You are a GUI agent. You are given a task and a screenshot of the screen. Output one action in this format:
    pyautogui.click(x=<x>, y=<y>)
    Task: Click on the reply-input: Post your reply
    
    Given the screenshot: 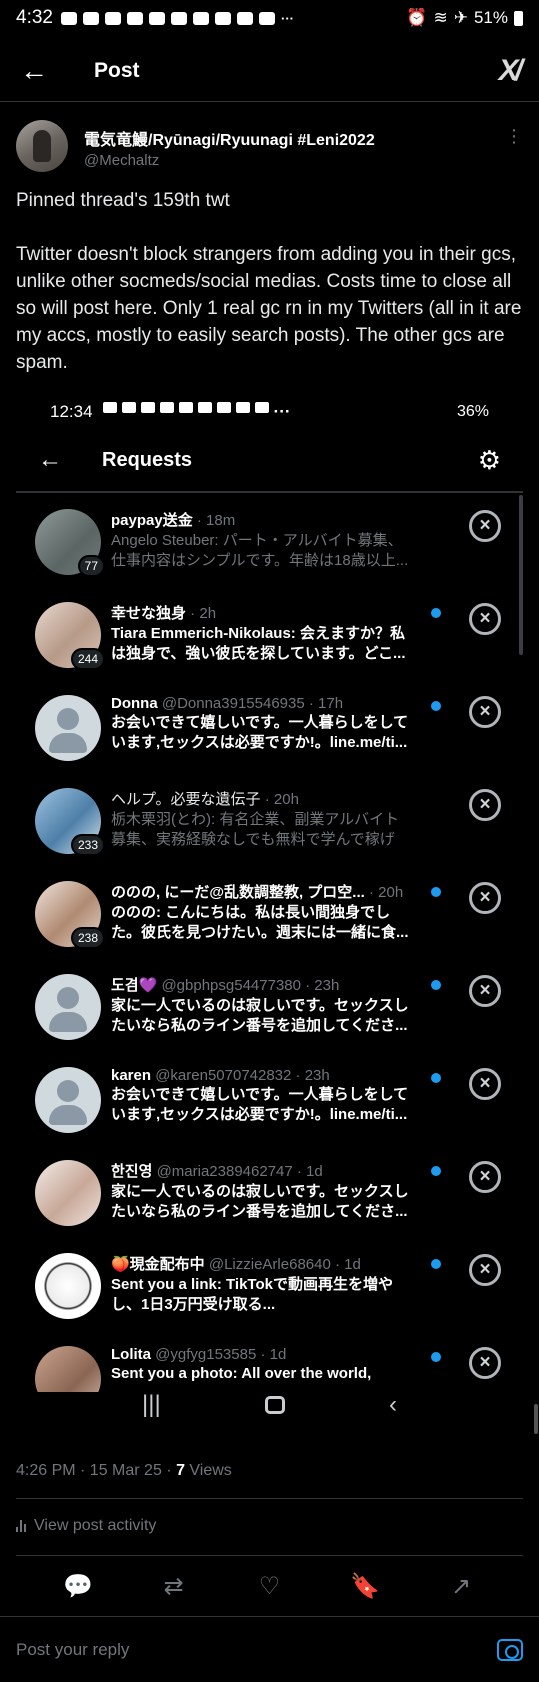 What is the action you would take?
    pyautogui.click(x=72, y=1650)
    